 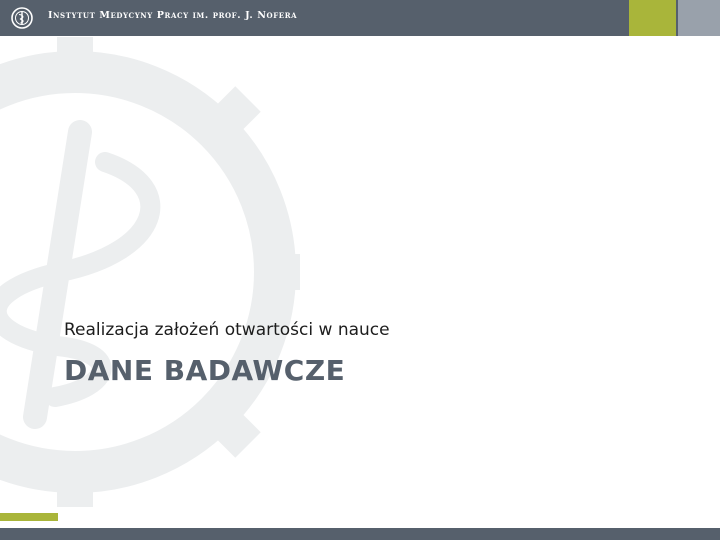 What do you see at coordinates (699, 18) in the screenshot?
I see `header-accent-grey` at bounding box center [699, 18].